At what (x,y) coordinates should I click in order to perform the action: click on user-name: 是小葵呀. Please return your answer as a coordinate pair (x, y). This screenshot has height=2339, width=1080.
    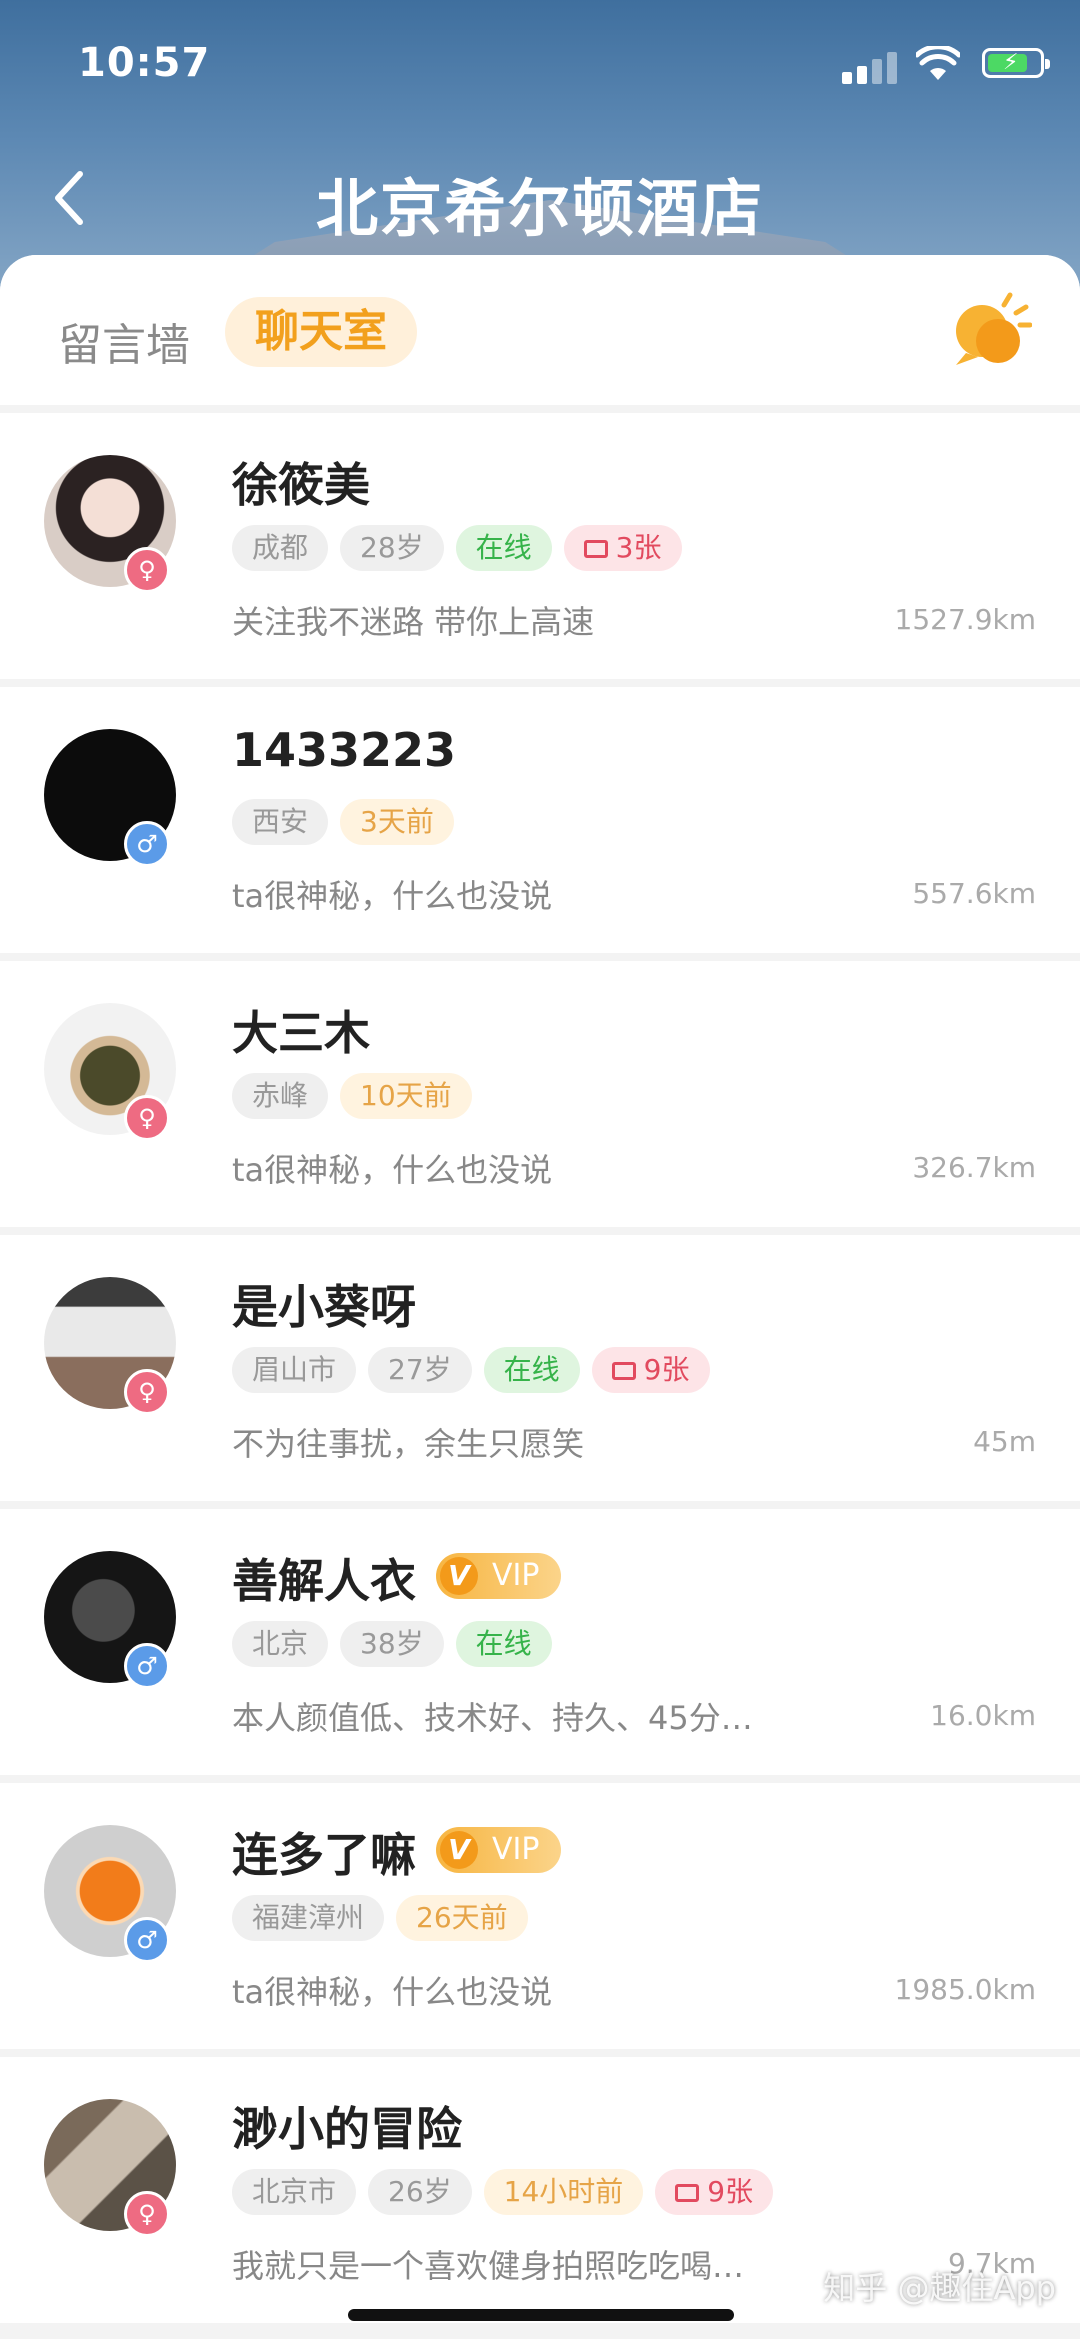
    Looking at the image, I should click on (324, 1307).